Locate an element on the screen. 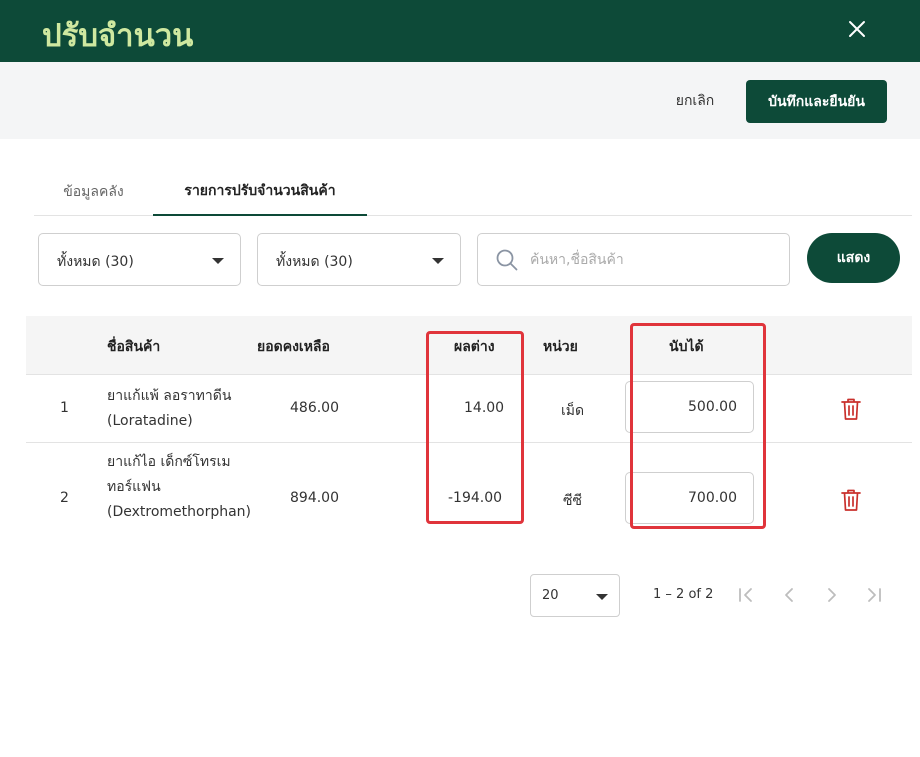  chevron-left-icon is located at coordinates (789, 595).